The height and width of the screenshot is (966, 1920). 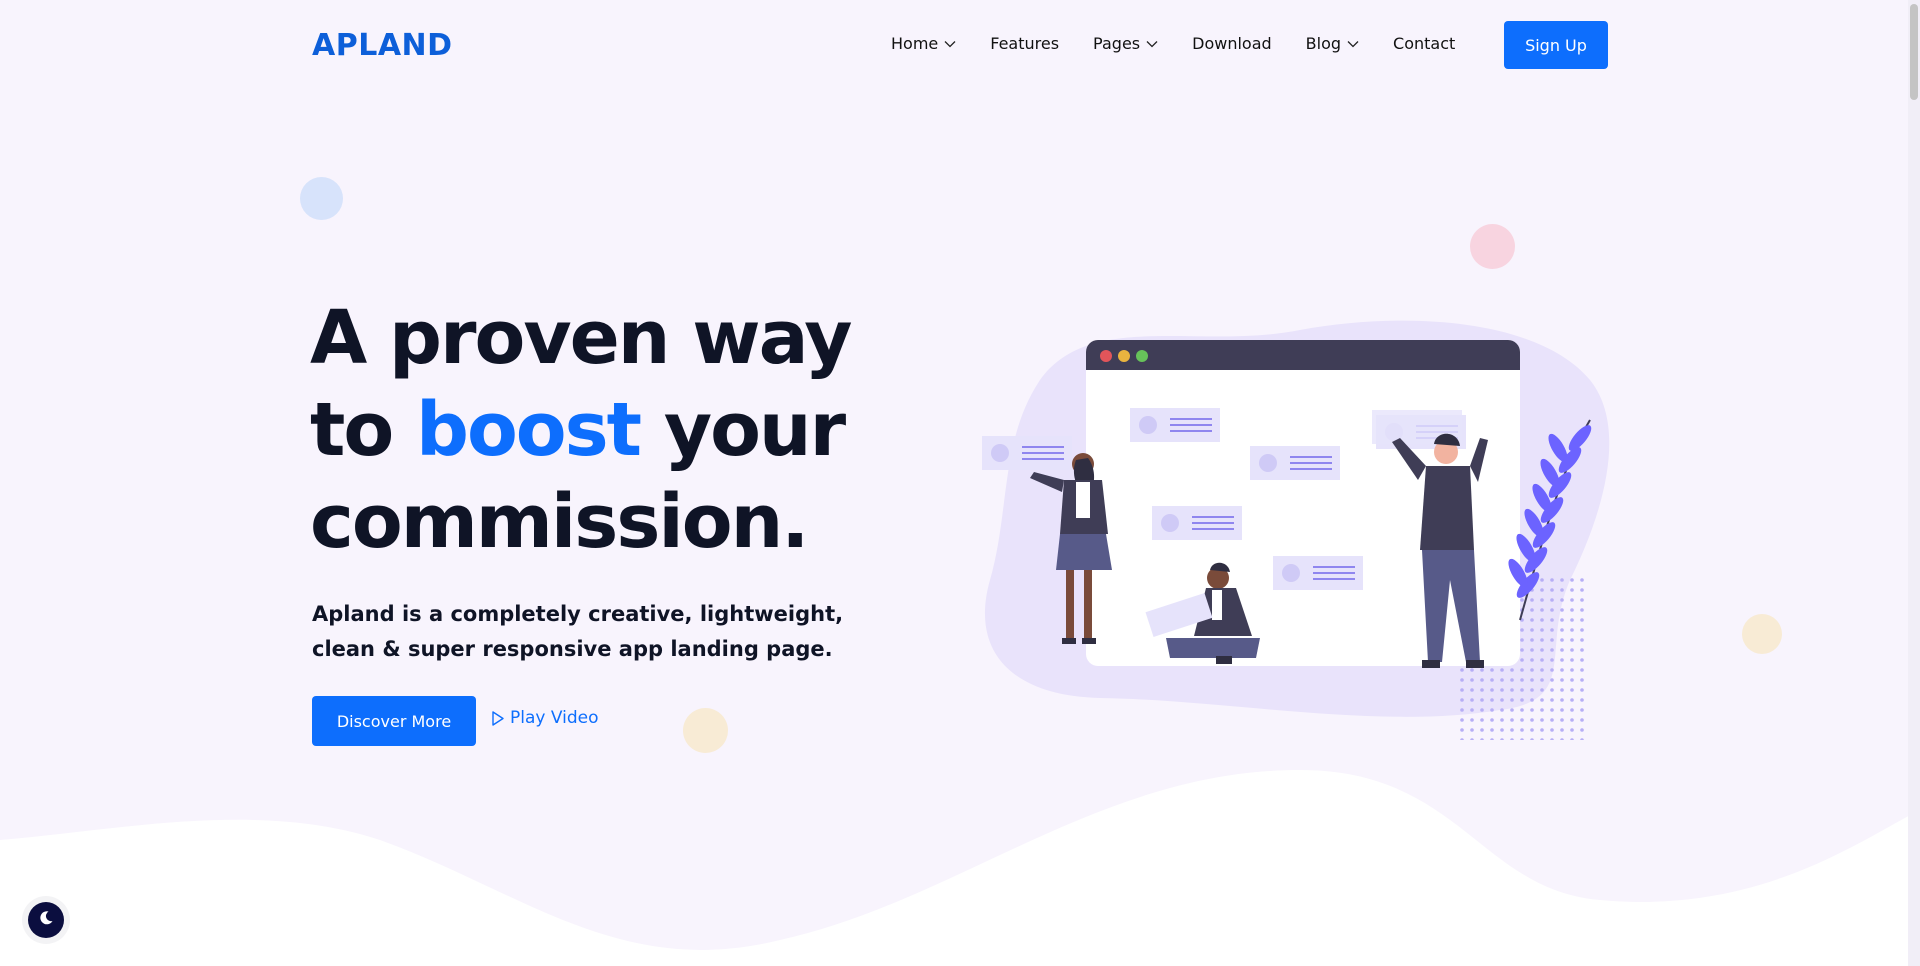 I want to click on nav-item-features: Features, so click(x=1024, y=43).